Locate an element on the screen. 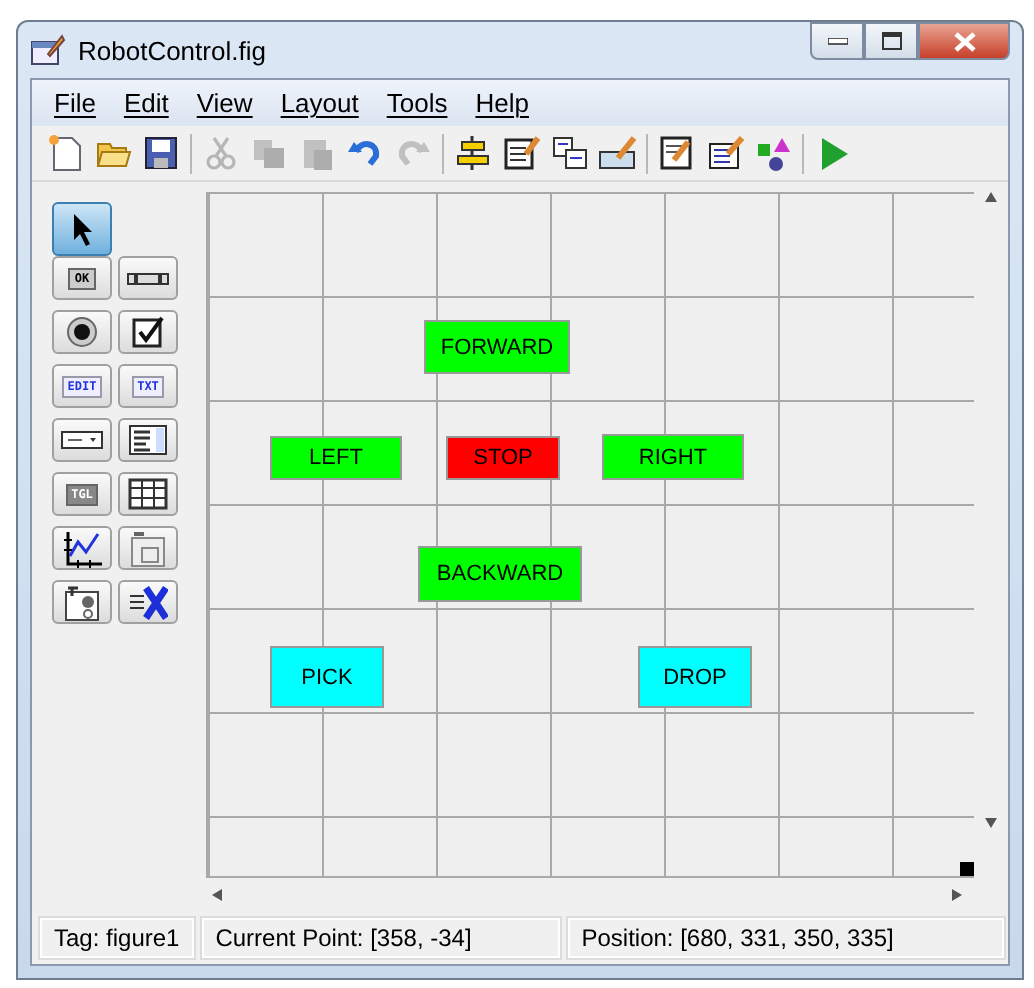 The image size is (1034, 988). canvas-push-button: BACKWARD is located at coordinates (500, 574).